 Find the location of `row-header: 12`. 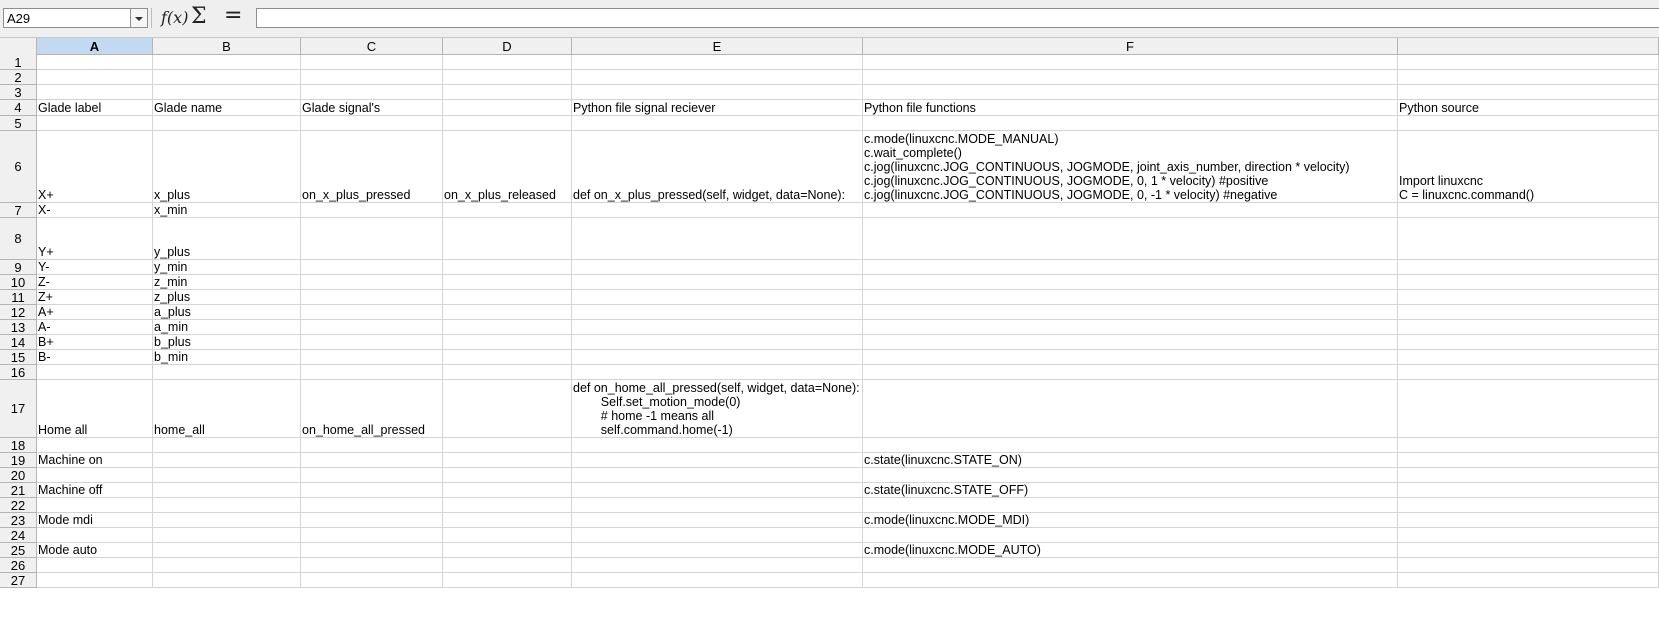

row-header: 12 is located at coordinates (18, 312).